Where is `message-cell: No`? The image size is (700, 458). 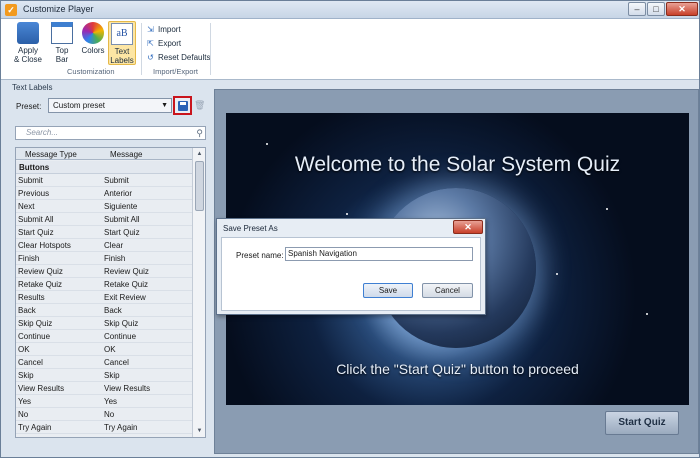
message-cell: No is located at coordinates (109, 414).